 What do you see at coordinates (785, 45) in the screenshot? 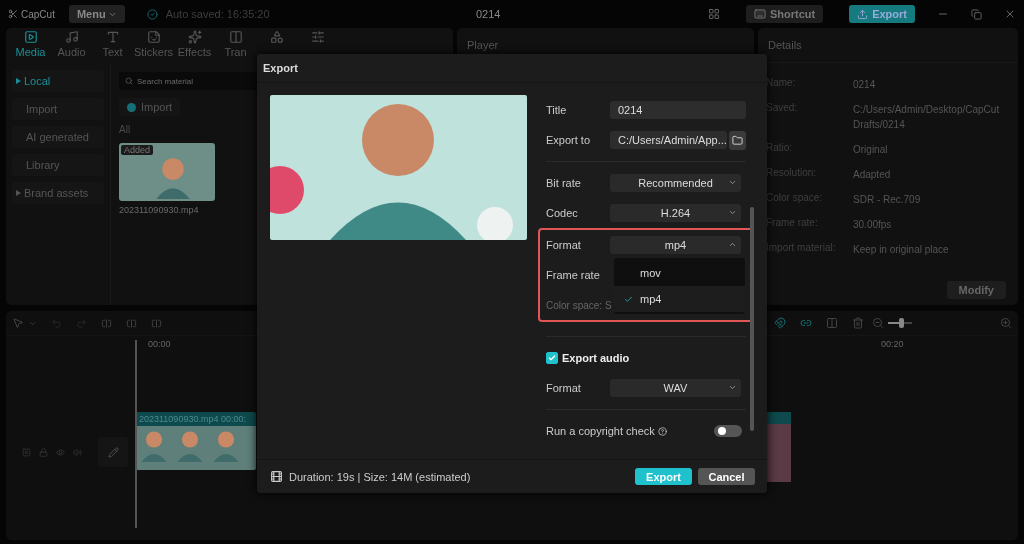
I see `panel-title: Details` at bounding box center [785, 45].